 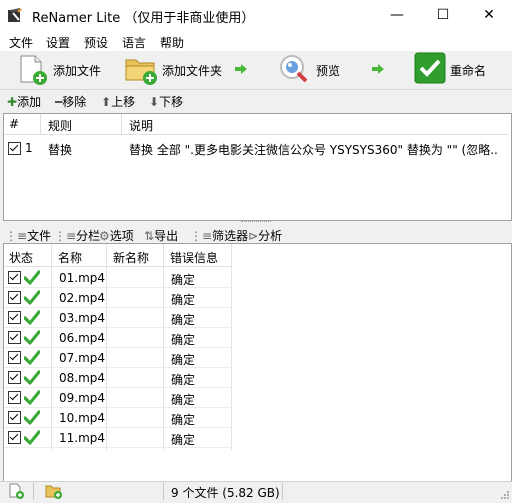 I want to click on preview-icon, so click(x=294, y=69).